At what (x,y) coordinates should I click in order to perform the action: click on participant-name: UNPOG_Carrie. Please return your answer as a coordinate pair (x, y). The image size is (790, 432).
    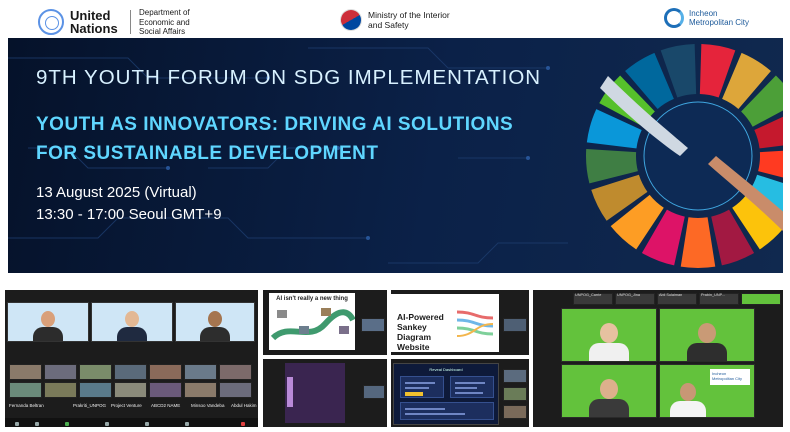
    Looking at the image, I should click on (588, 295).